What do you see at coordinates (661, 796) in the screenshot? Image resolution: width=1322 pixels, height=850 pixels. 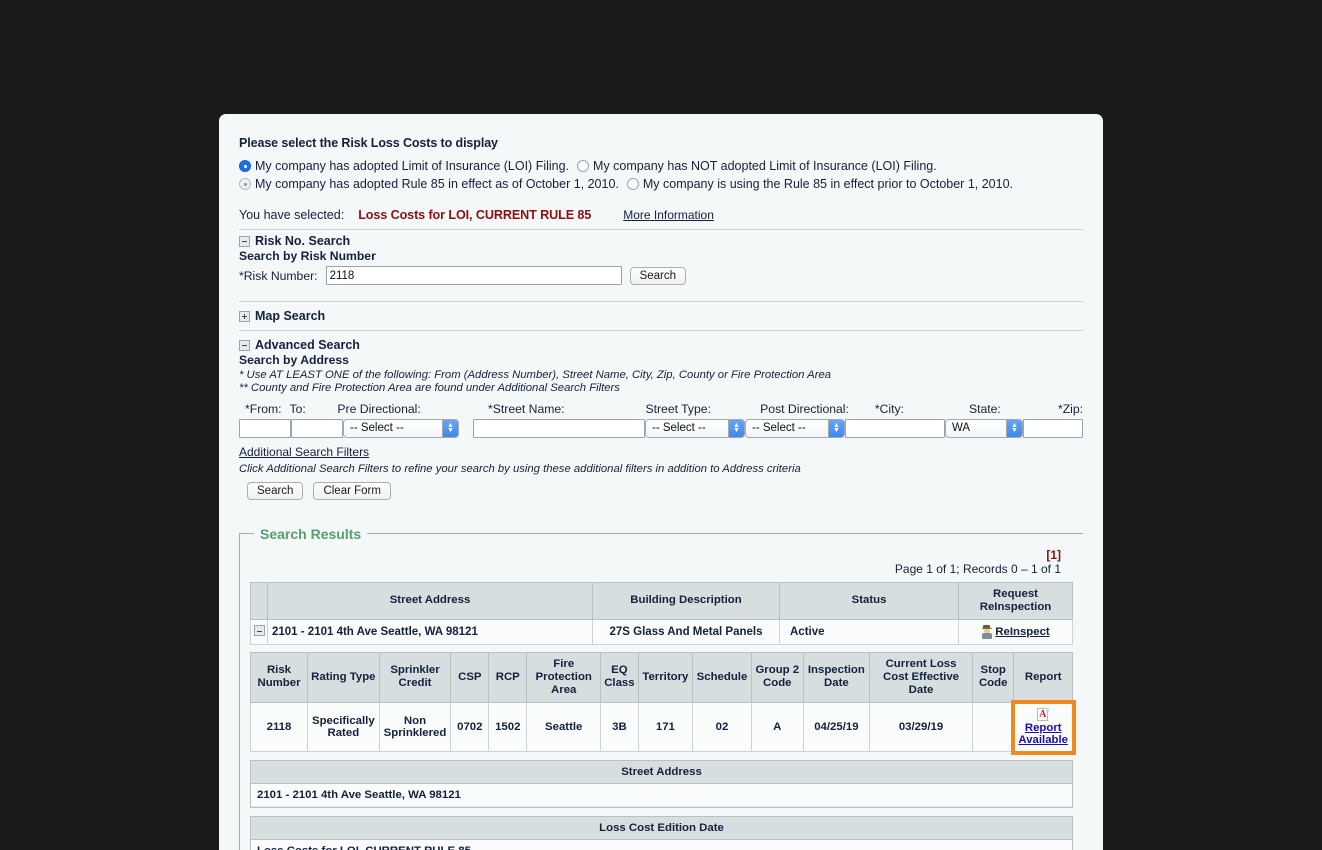 I see `street-address-block-value: 2101 - 2101 4th Ave Seattle, WA 98121` at bounding box center [661, 796].